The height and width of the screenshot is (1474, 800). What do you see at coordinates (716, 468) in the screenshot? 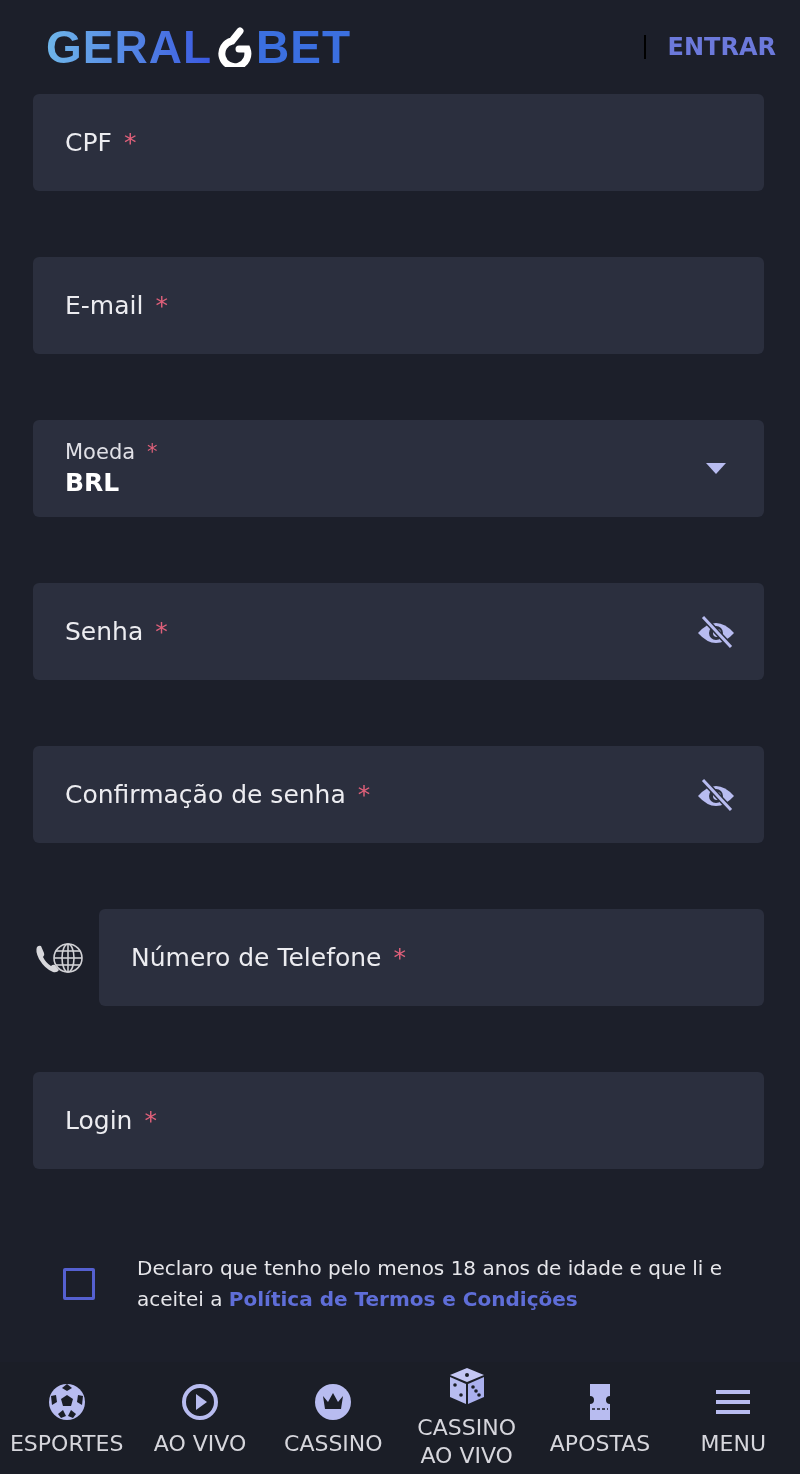
I see `caret-icon` at bounding box center [716, 468].